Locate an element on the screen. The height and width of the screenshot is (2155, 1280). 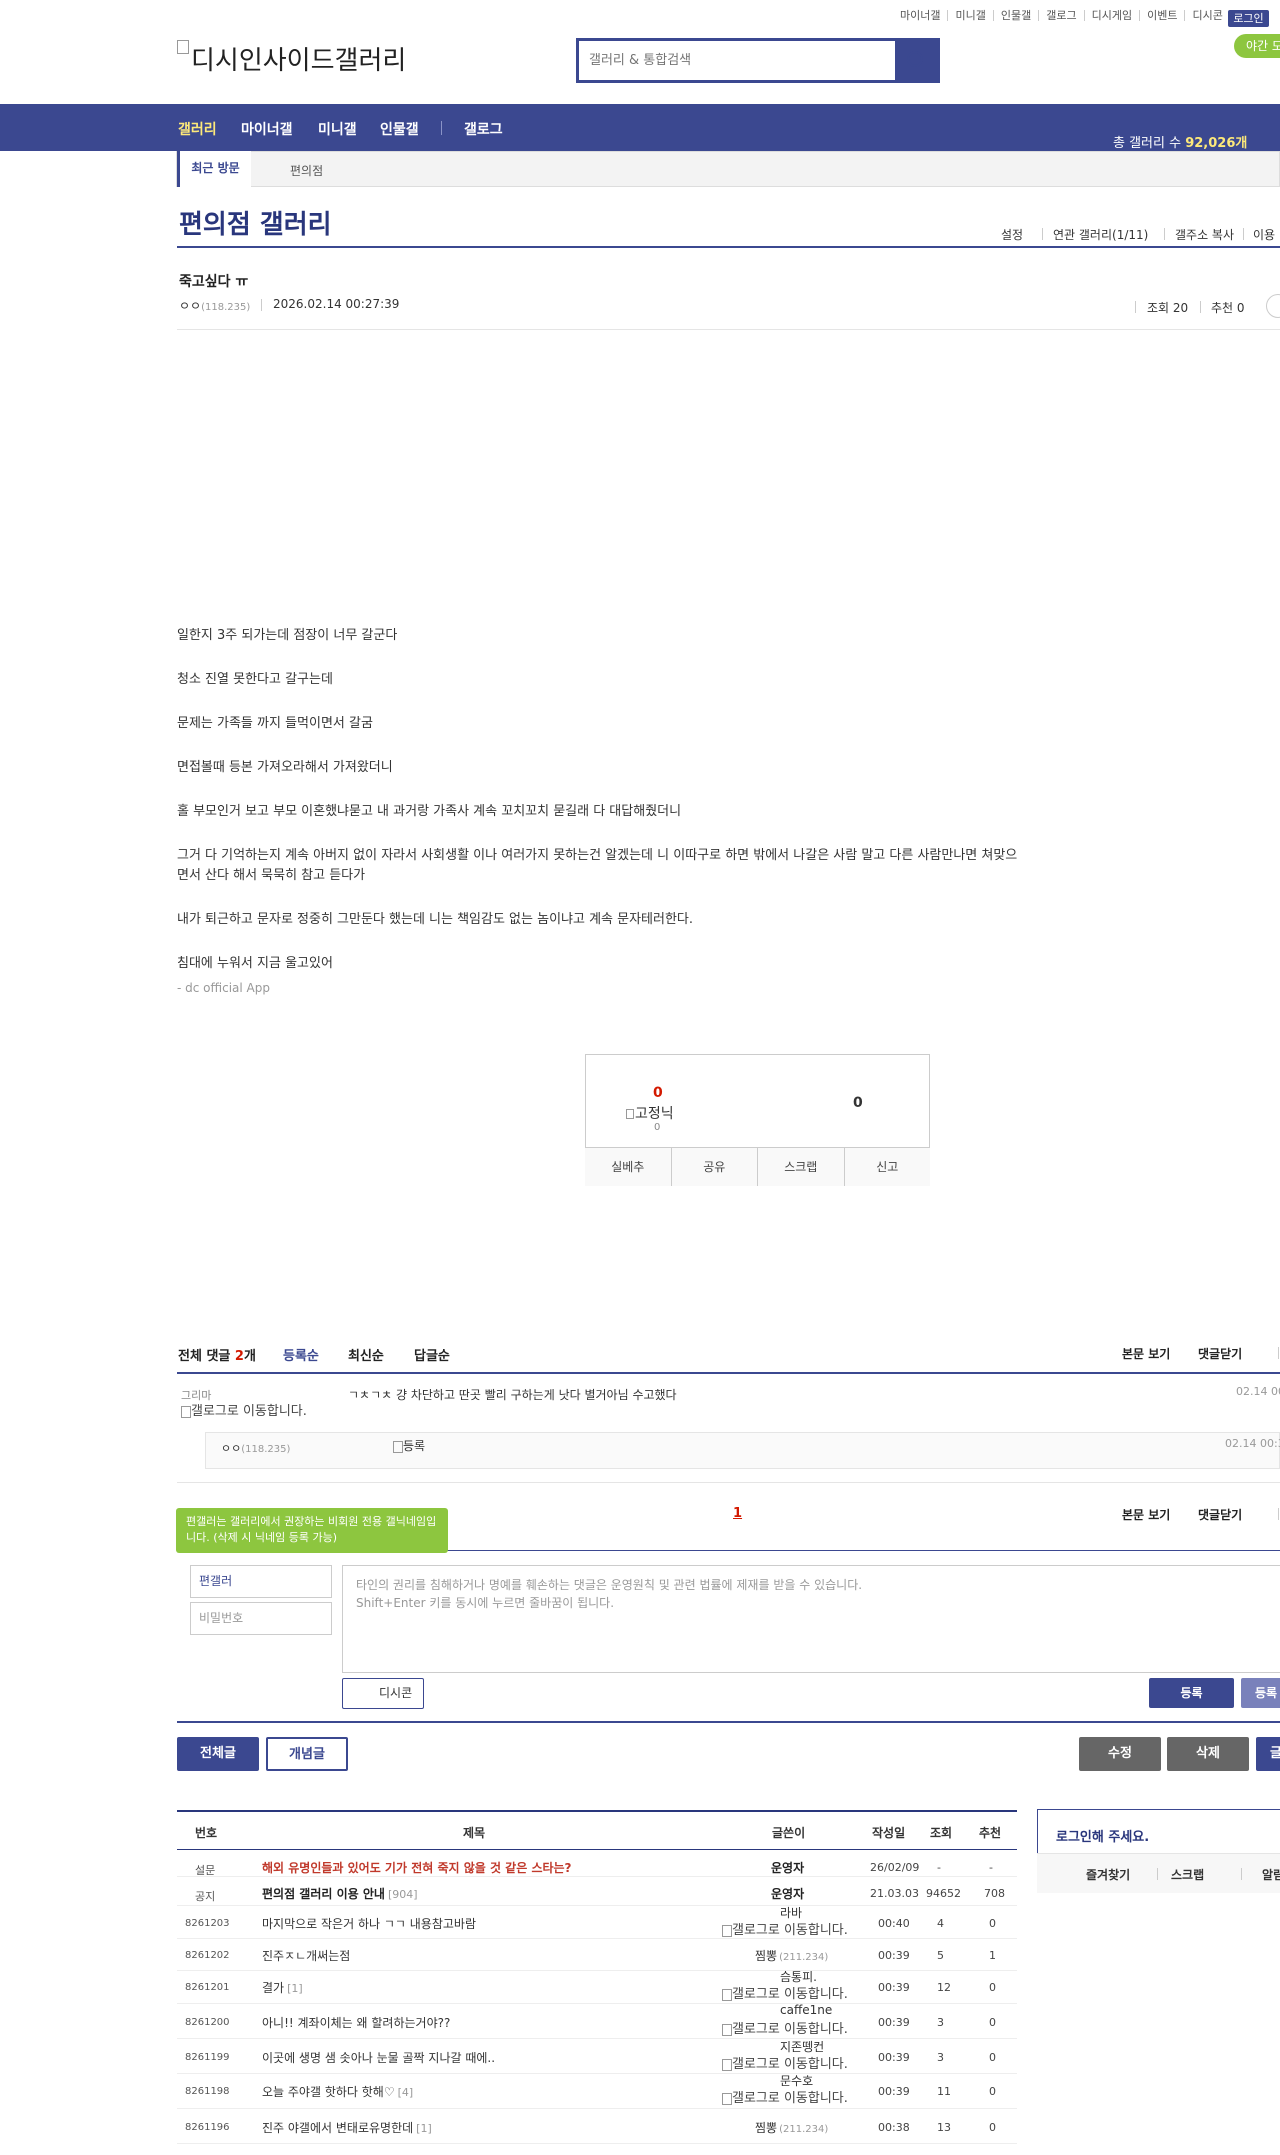
search-input is located at coordinates (737, 60).